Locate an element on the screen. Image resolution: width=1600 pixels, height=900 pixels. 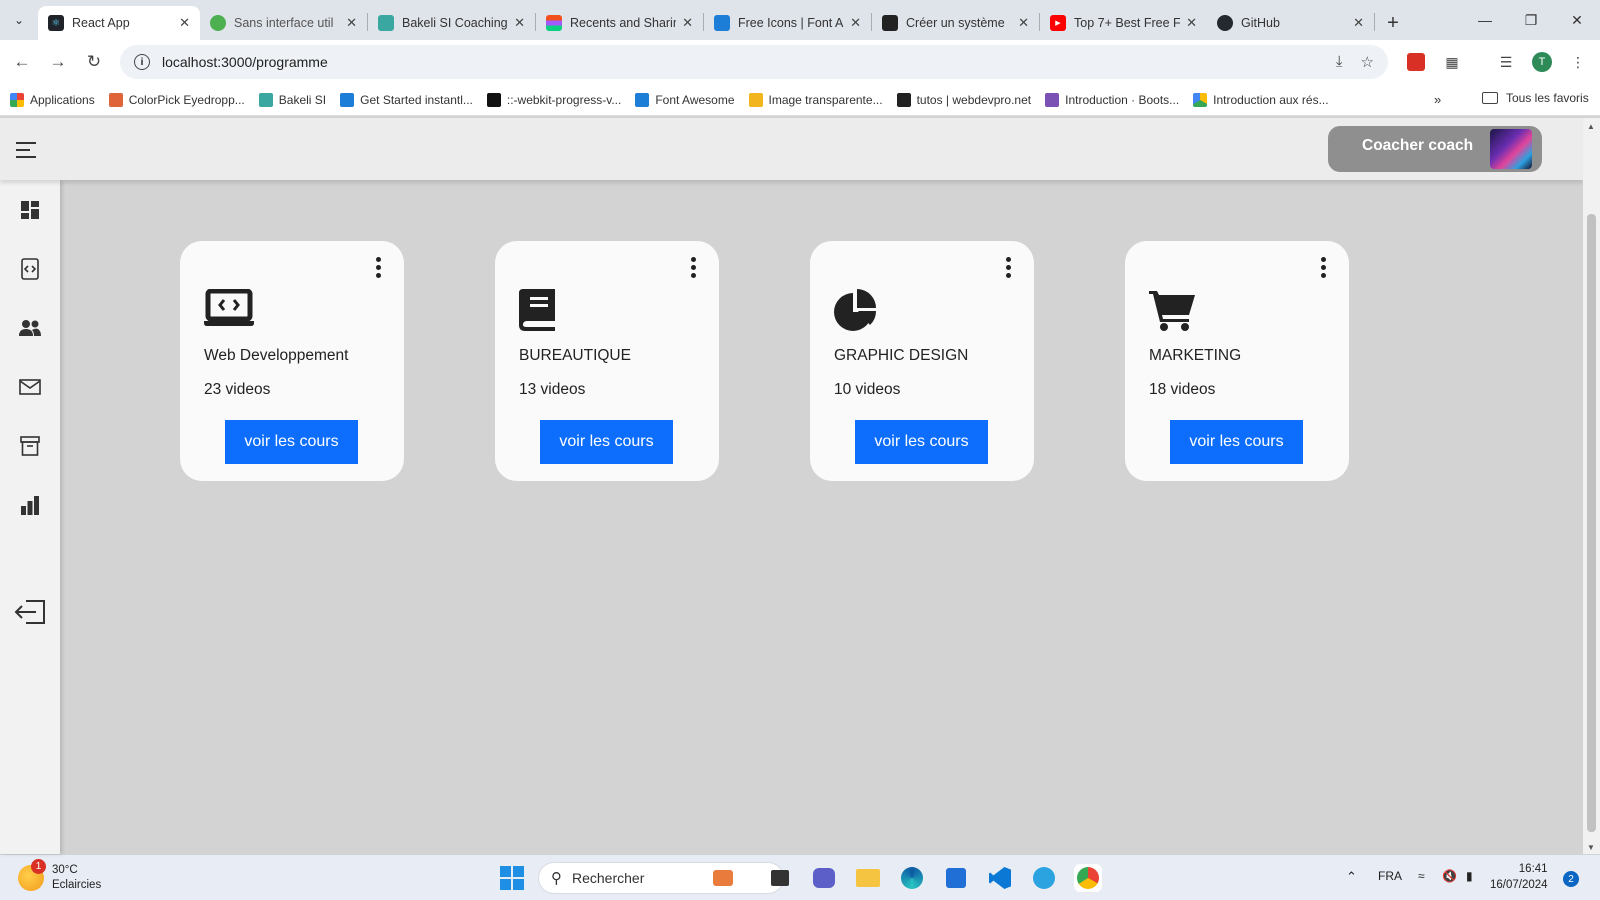
users-icon is located at coordinates (30, 328).